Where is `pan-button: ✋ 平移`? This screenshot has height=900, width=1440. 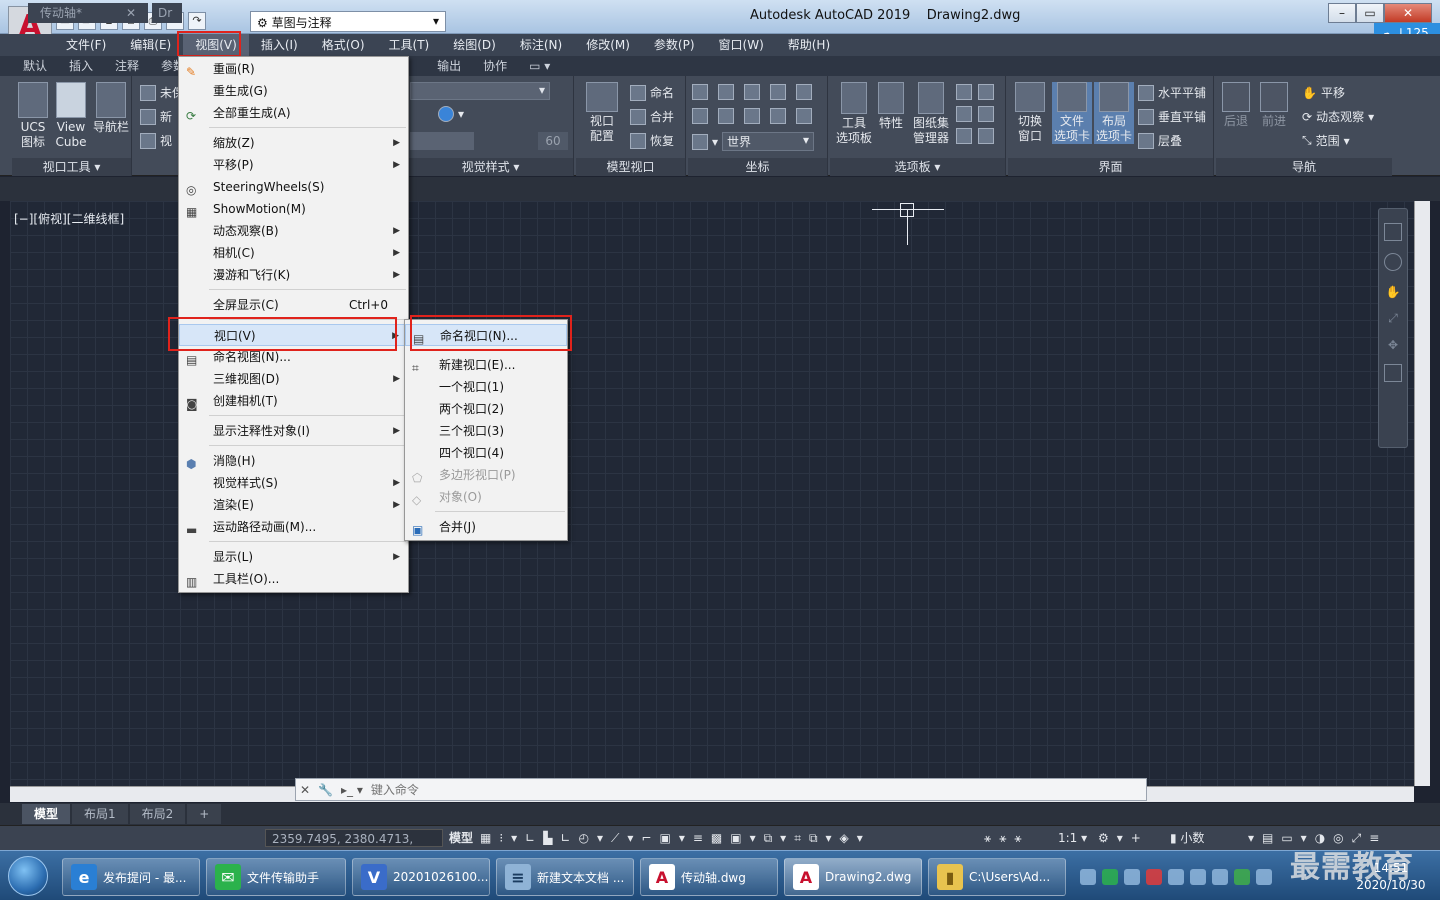 pan-button: ✋ 平移 is located at coordinates (1323, 92).